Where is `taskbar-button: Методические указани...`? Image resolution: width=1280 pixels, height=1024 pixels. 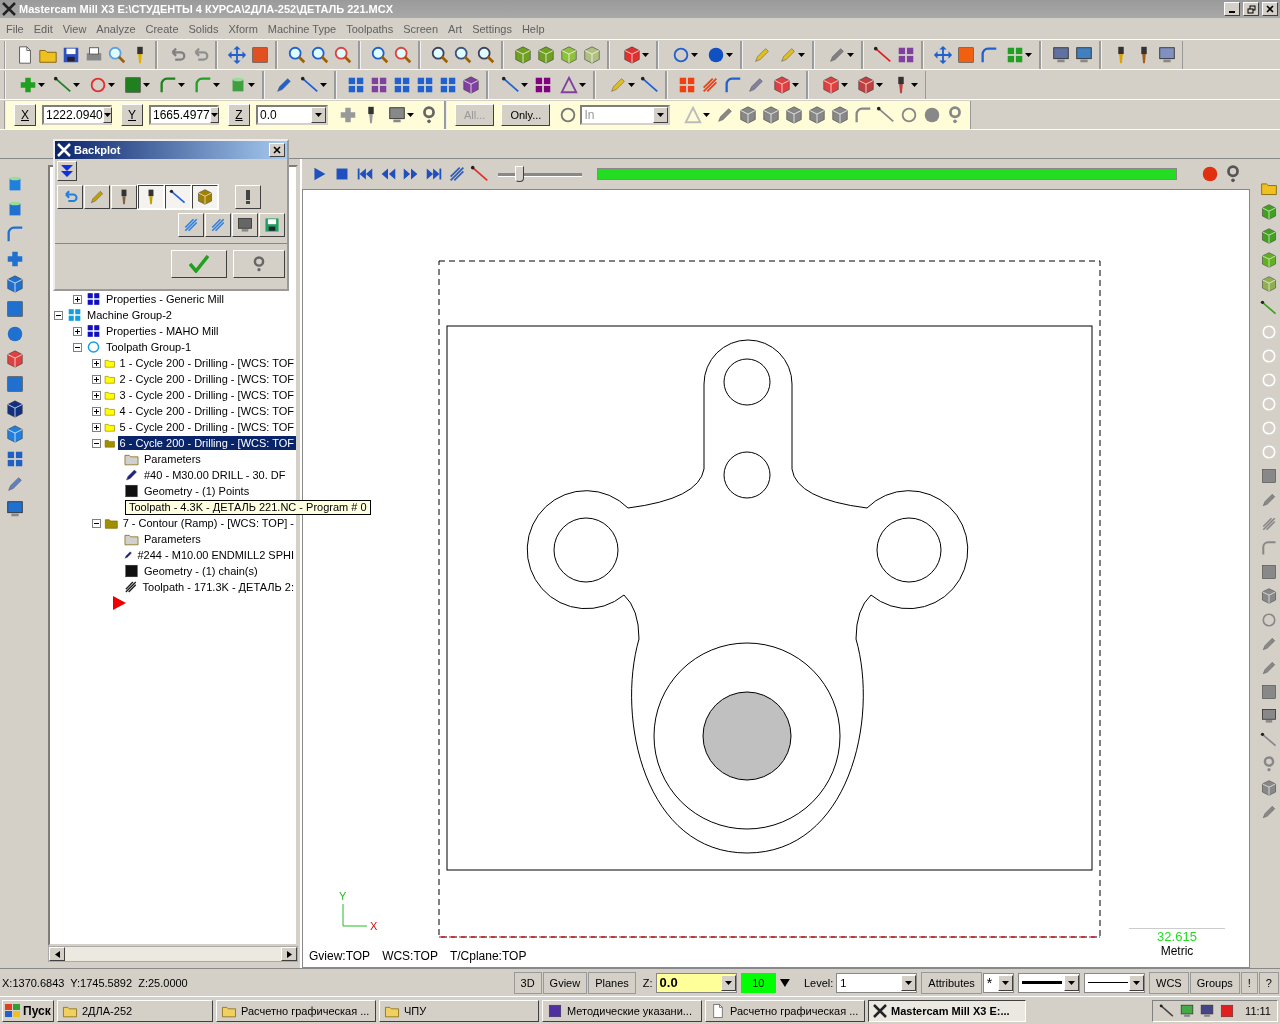 taskbar-button: Методические указани... is located at coordinates (622, 1010).